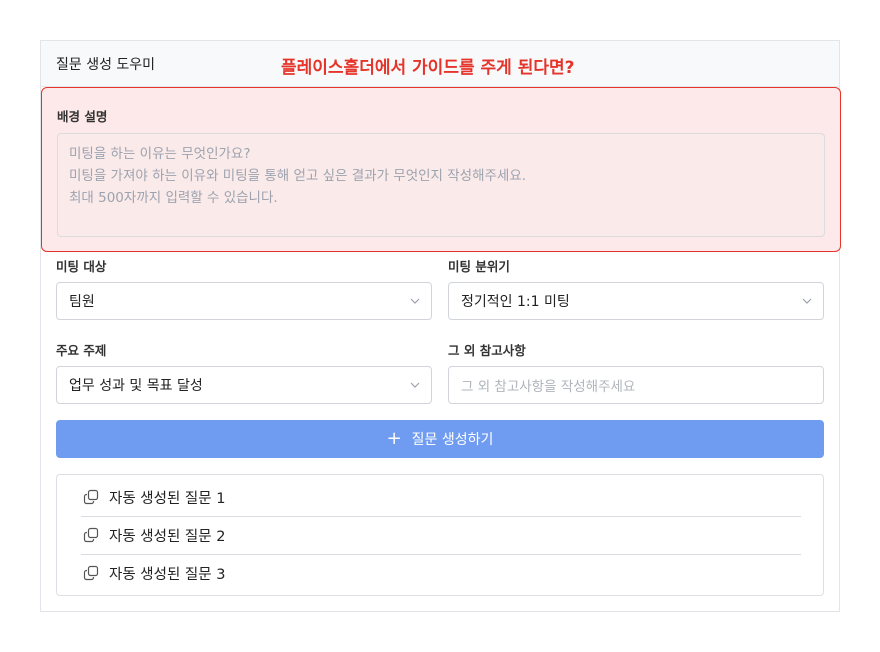  Describe the element at coordinates (479, 266) in the screenshot. I see `mood-label: 미팅 분위기` at that location.